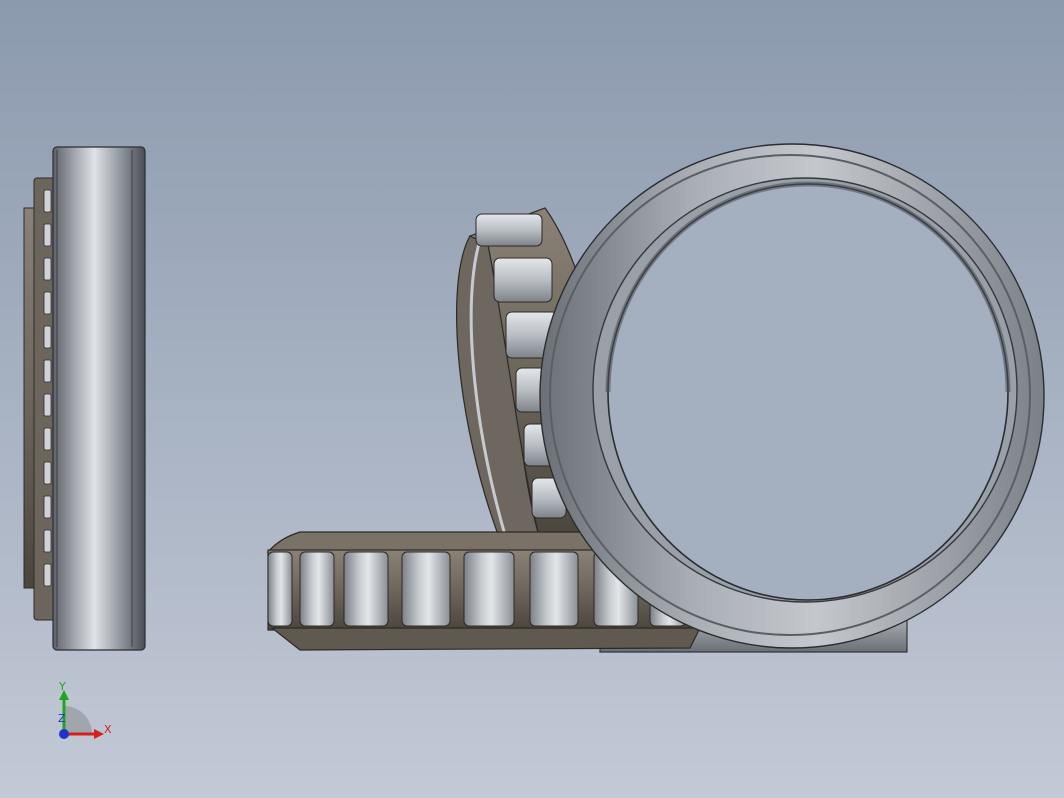 This screenshot has height=798, width=1064. I want to click on triad-y-label: Y, so click(62, 686).